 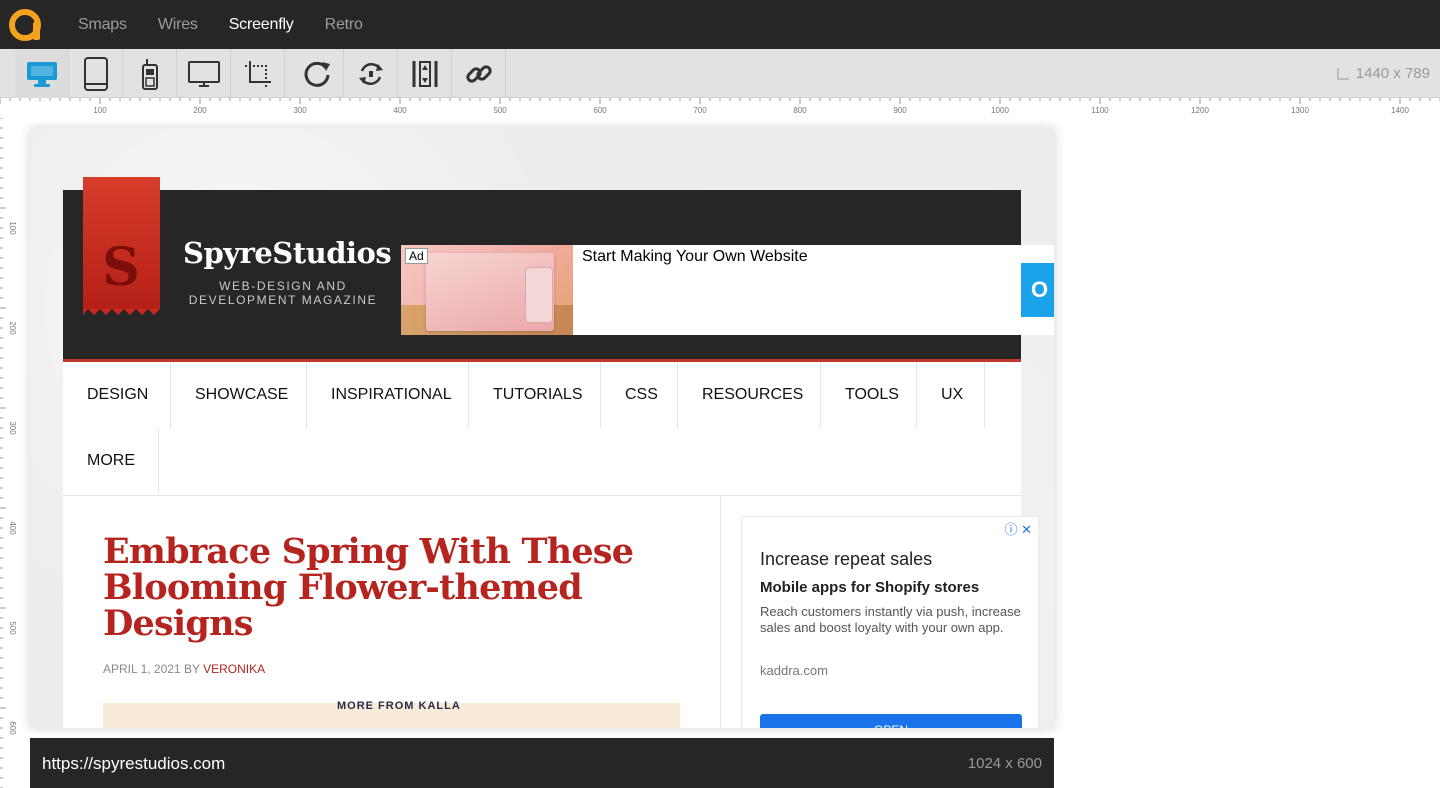 I want to click on nav-screenfly: Screenfly, so click(x=261, y=25).